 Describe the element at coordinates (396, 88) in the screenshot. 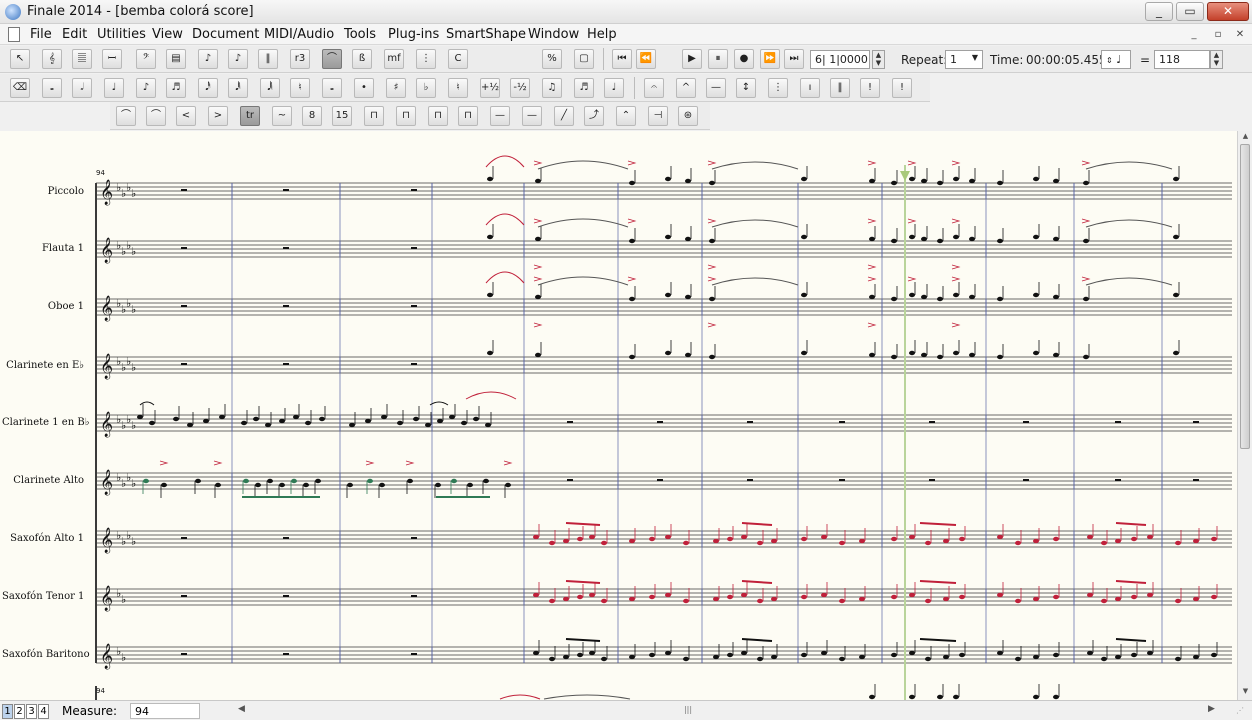

I see `sharp-icon: ♯` at that location.